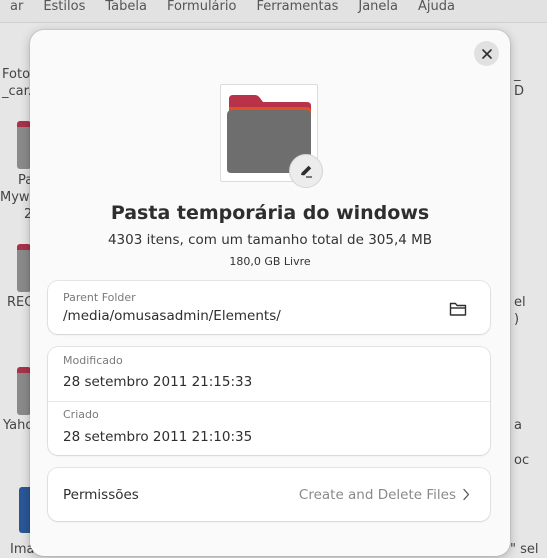 This screenshot has width=547, height=558. What do you see at coordinates (16, 7) in the screenshot?
I see `menu-item: ar` at bounding box center [16, 7].